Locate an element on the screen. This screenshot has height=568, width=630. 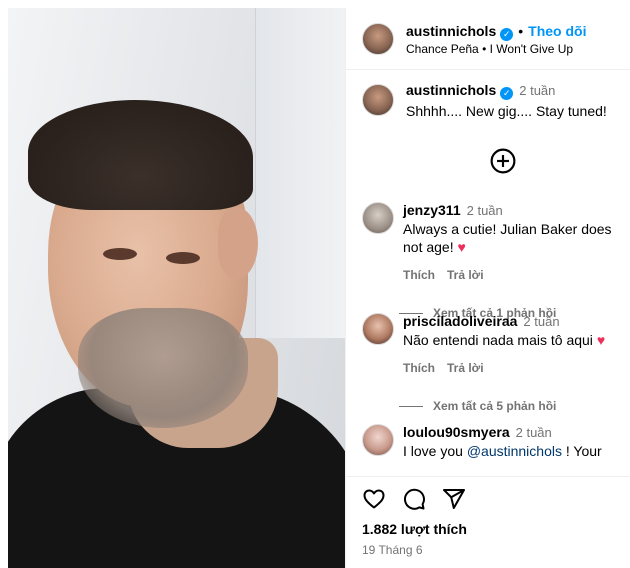
comment-mention: @austinnichols is located at coordinates (514, 451).